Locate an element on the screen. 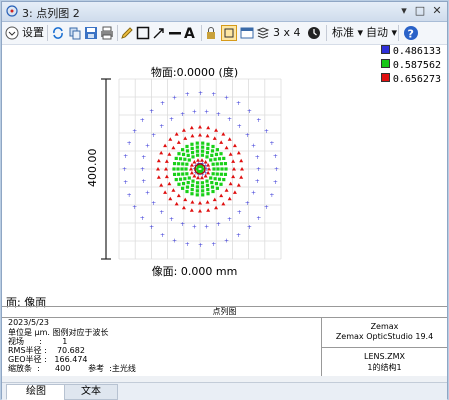  pencil-icon is located at coordinates (127, 33).